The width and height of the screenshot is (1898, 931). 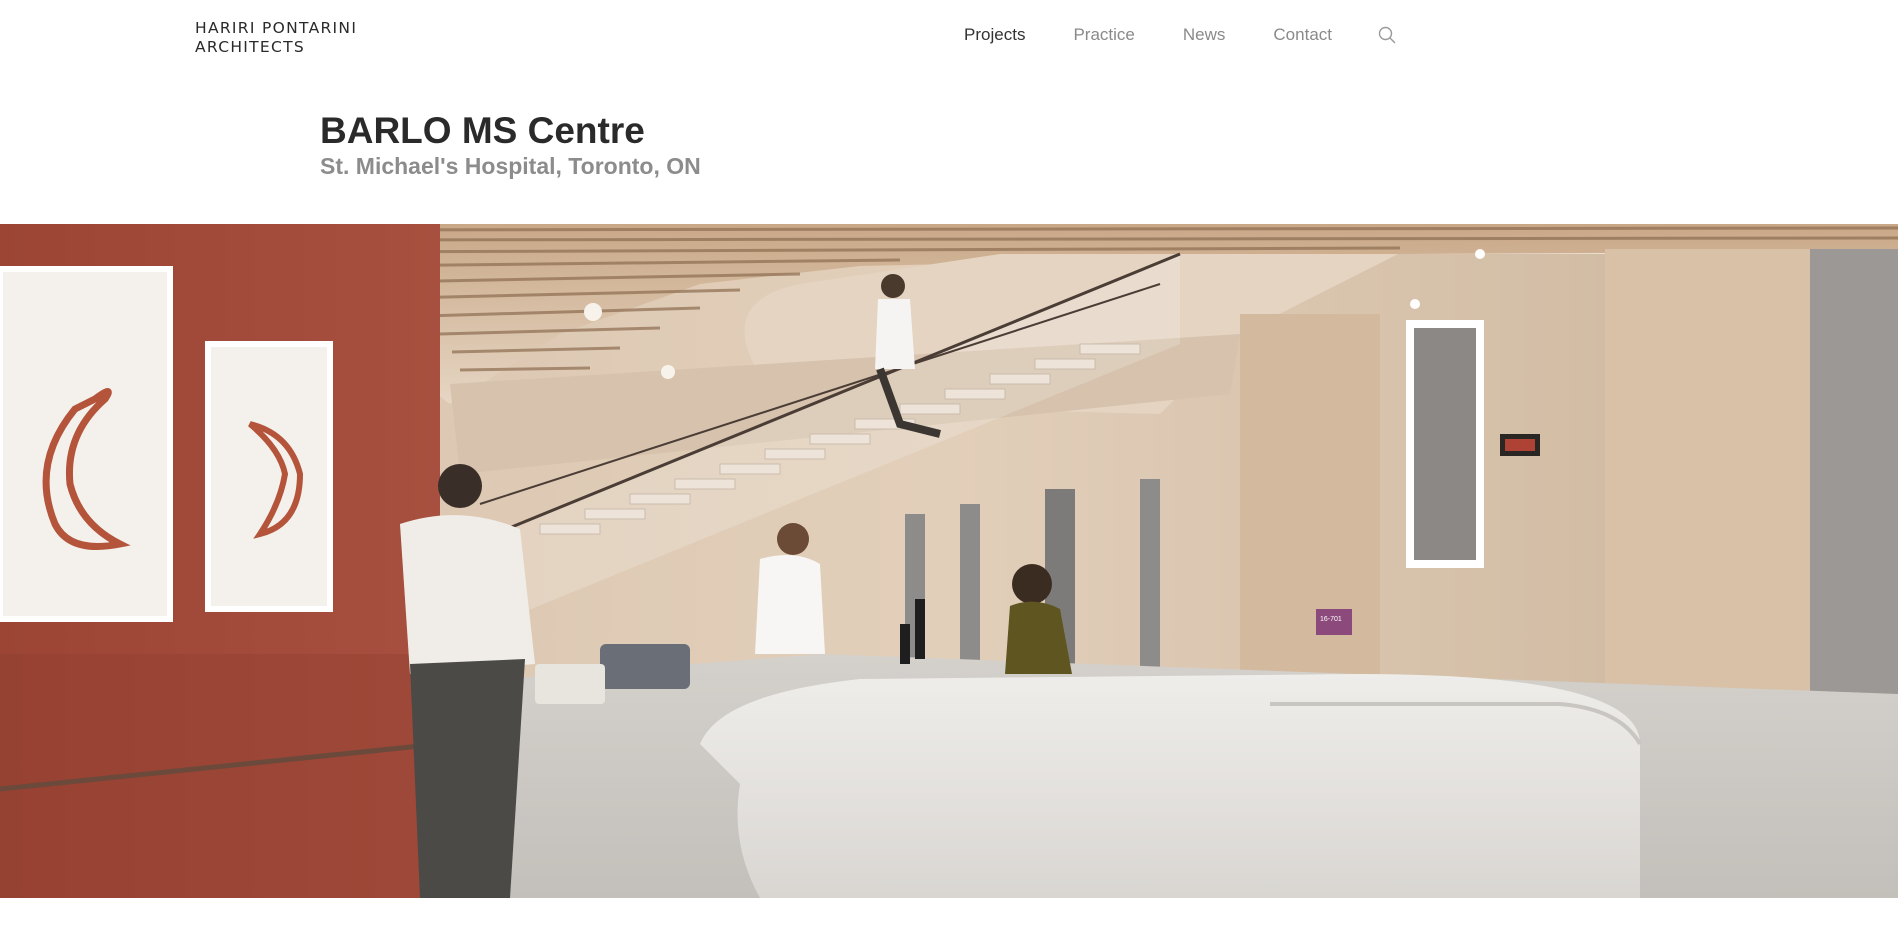 What do you see at coordinates (1204, 35) in the screenshot?
I see `nav-item-news: News` at bounding box center [1204, 35].